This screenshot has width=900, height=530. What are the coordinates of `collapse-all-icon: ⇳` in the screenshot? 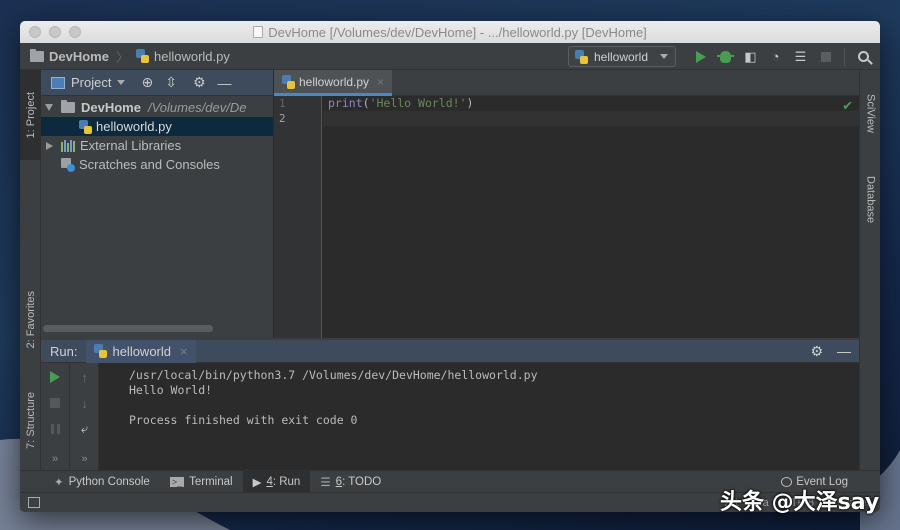 It's located at (171, 82).